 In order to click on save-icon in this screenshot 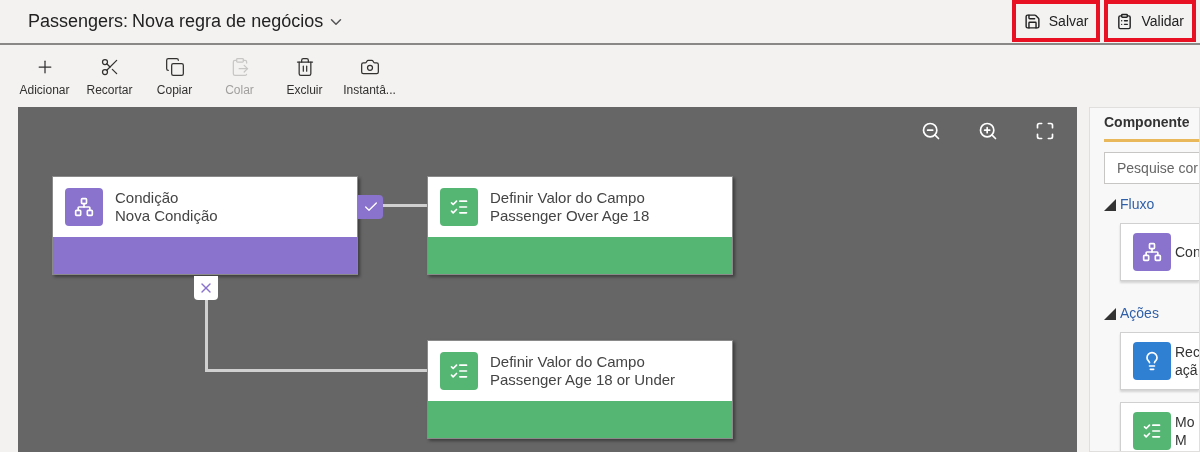, I will do `click(1032, 21)`.